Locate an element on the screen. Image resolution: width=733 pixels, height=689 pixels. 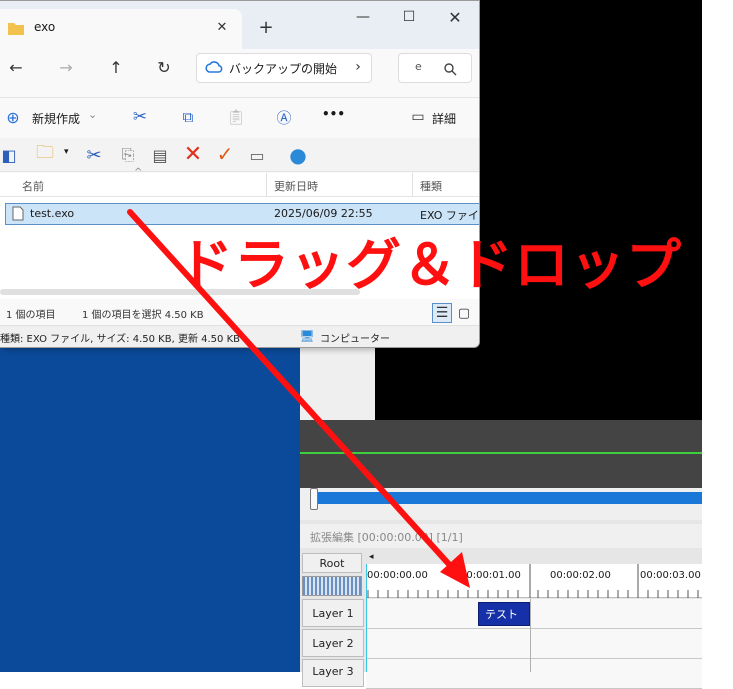
layer-3-track is located at coordinates (534, 674).